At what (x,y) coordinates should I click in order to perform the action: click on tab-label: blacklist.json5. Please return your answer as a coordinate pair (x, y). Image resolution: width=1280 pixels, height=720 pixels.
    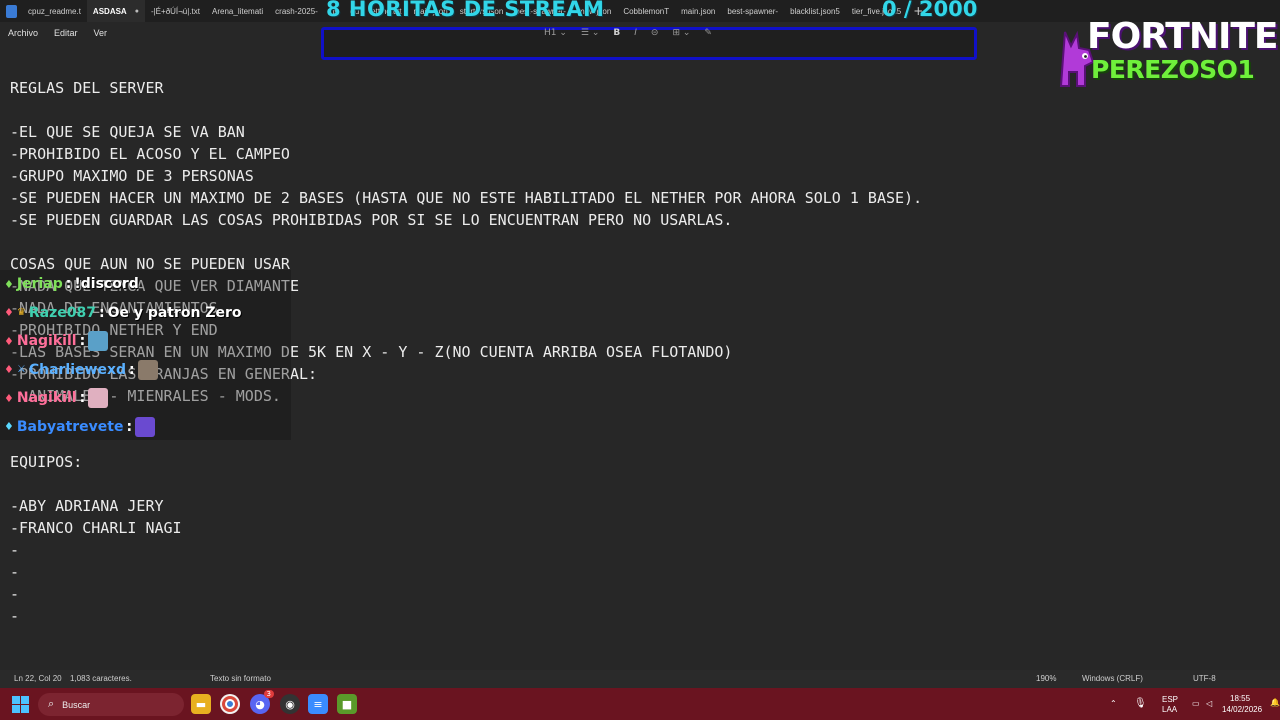
    Looking at the image, I should click on (815, 11).